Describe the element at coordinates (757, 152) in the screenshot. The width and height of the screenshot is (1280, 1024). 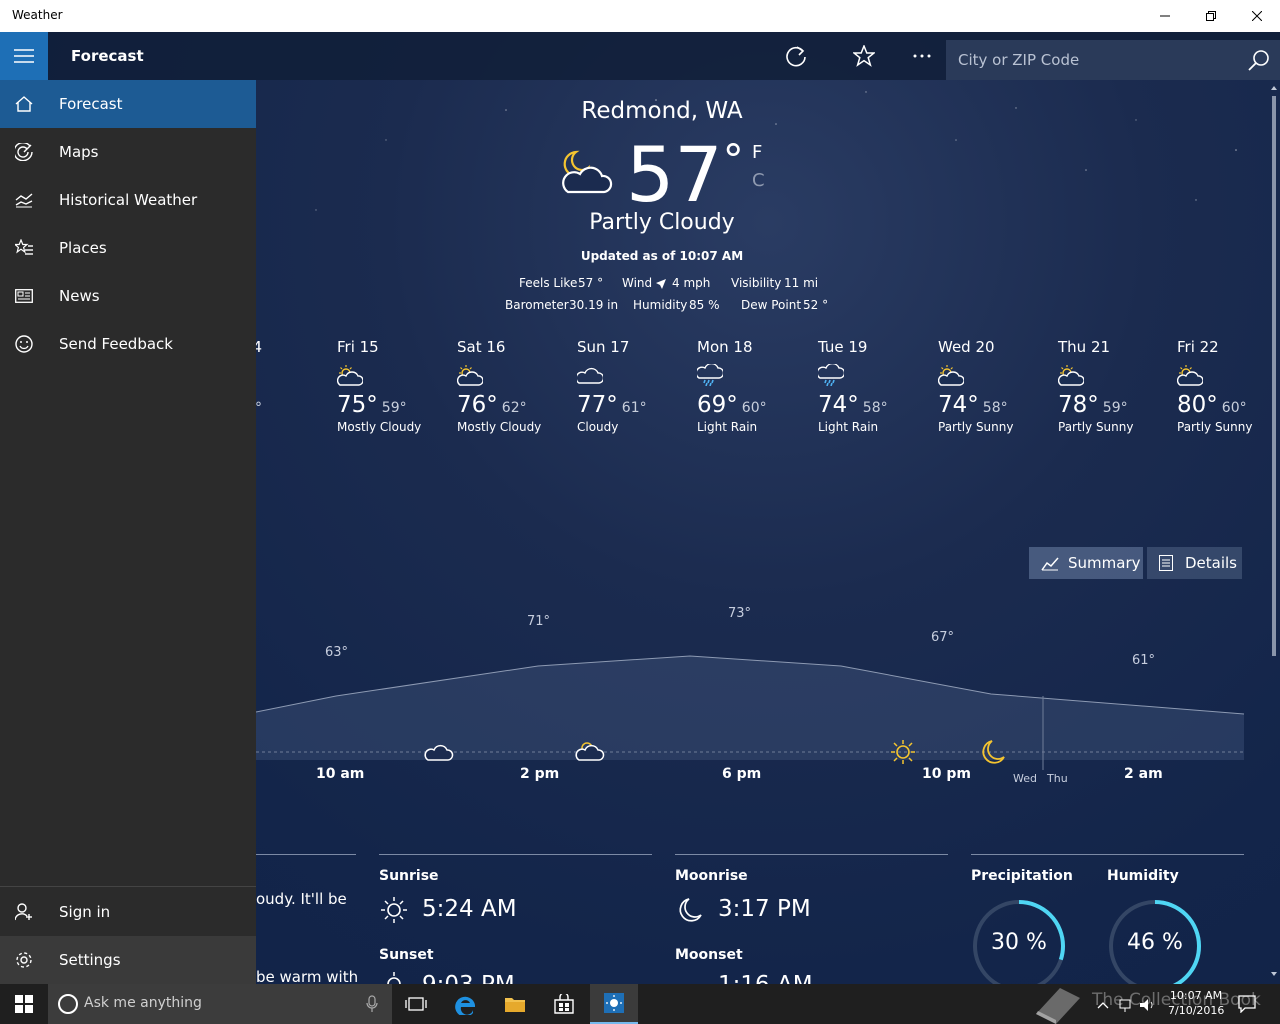
I see `unit-fahrenheit: F` at that location.